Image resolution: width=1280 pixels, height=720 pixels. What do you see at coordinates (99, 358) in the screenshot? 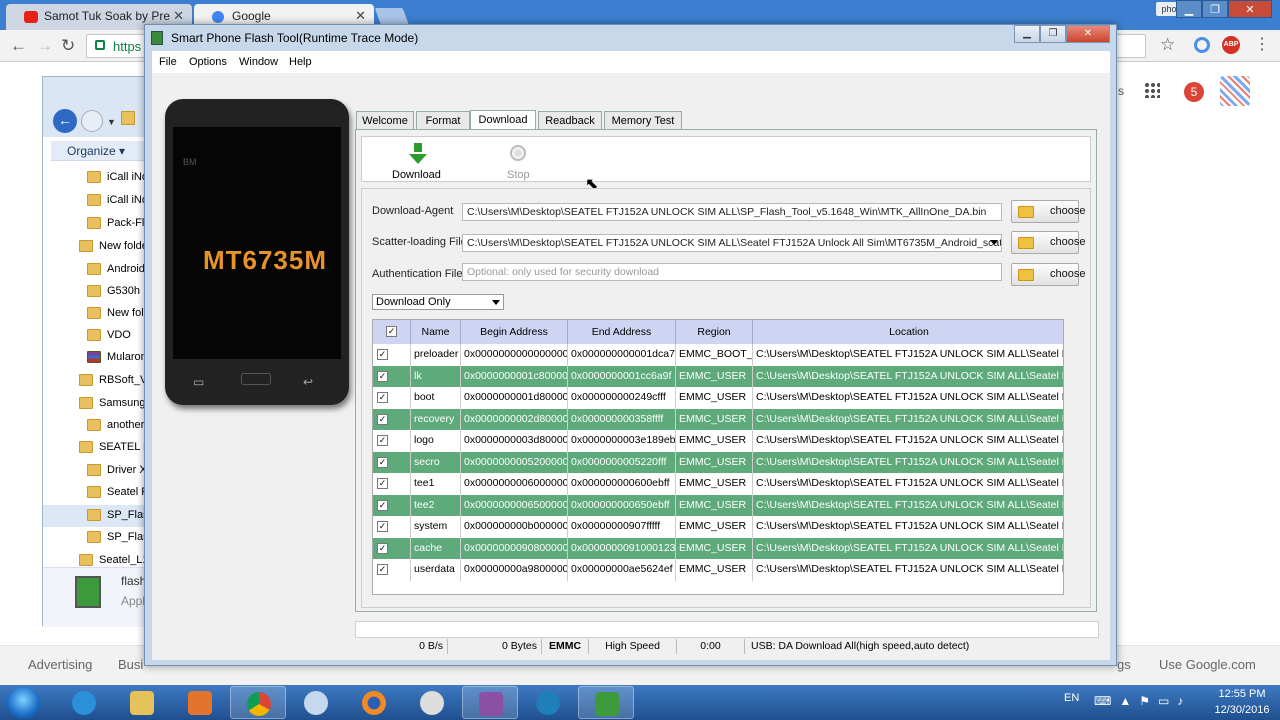
I see `explorer-item: Mularoni` at bounding box center [99, 358].